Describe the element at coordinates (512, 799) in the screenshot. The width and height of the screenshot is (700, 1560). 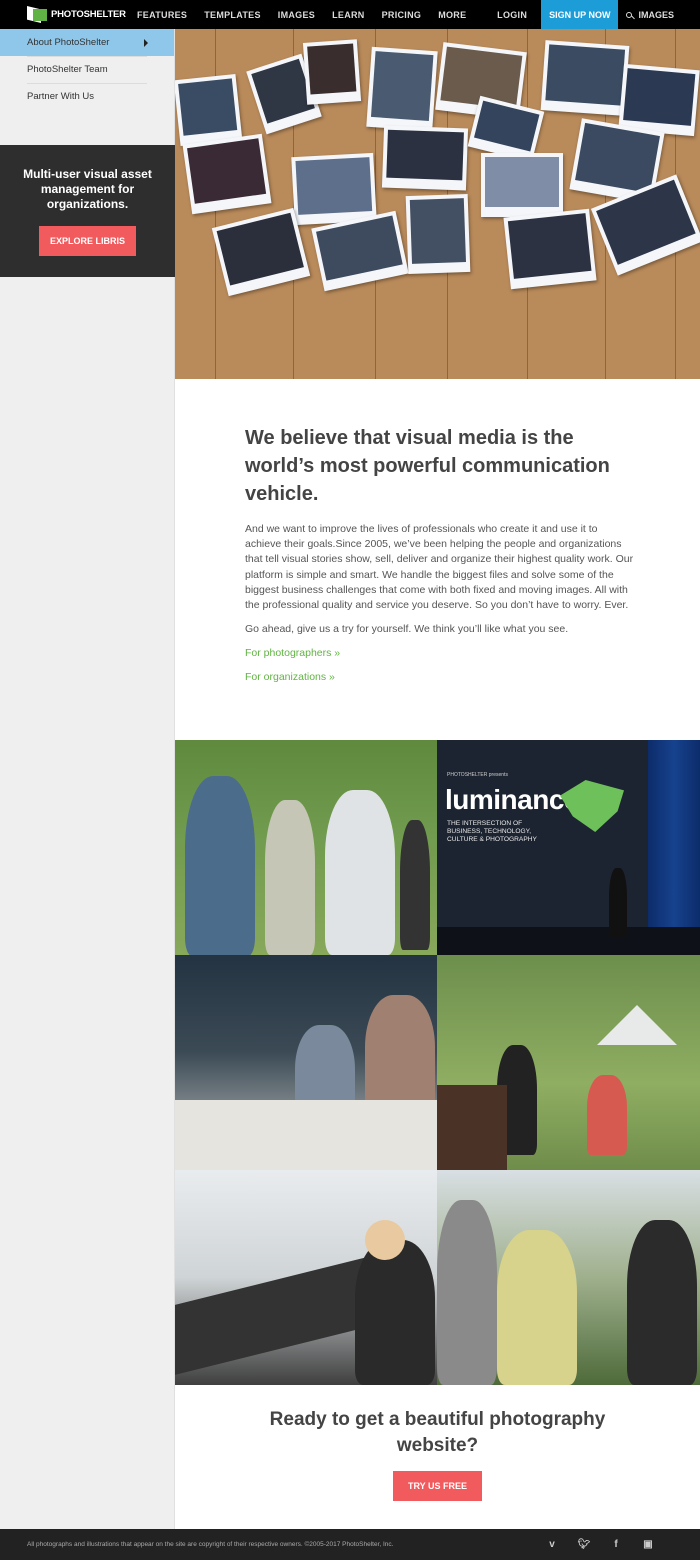
I see `luminance-title: luminance` at that location.